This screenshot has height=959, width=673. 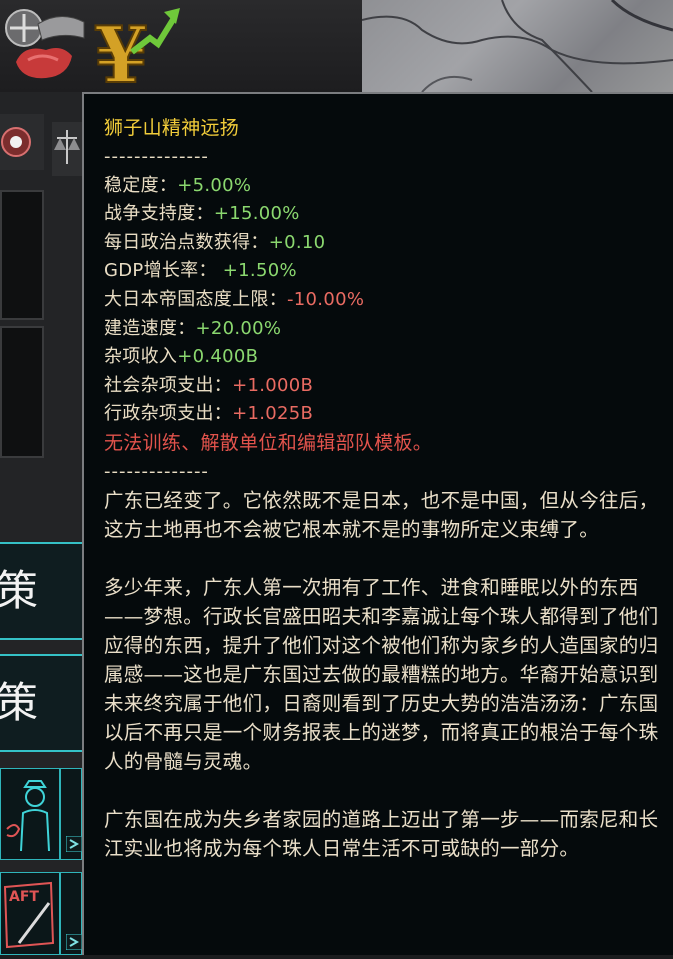 What do you see at coordinates (388, 214) in the screenshot?
I see `modifier-row: 战争支持度： +15.00%` at bounding box center [388, 214].